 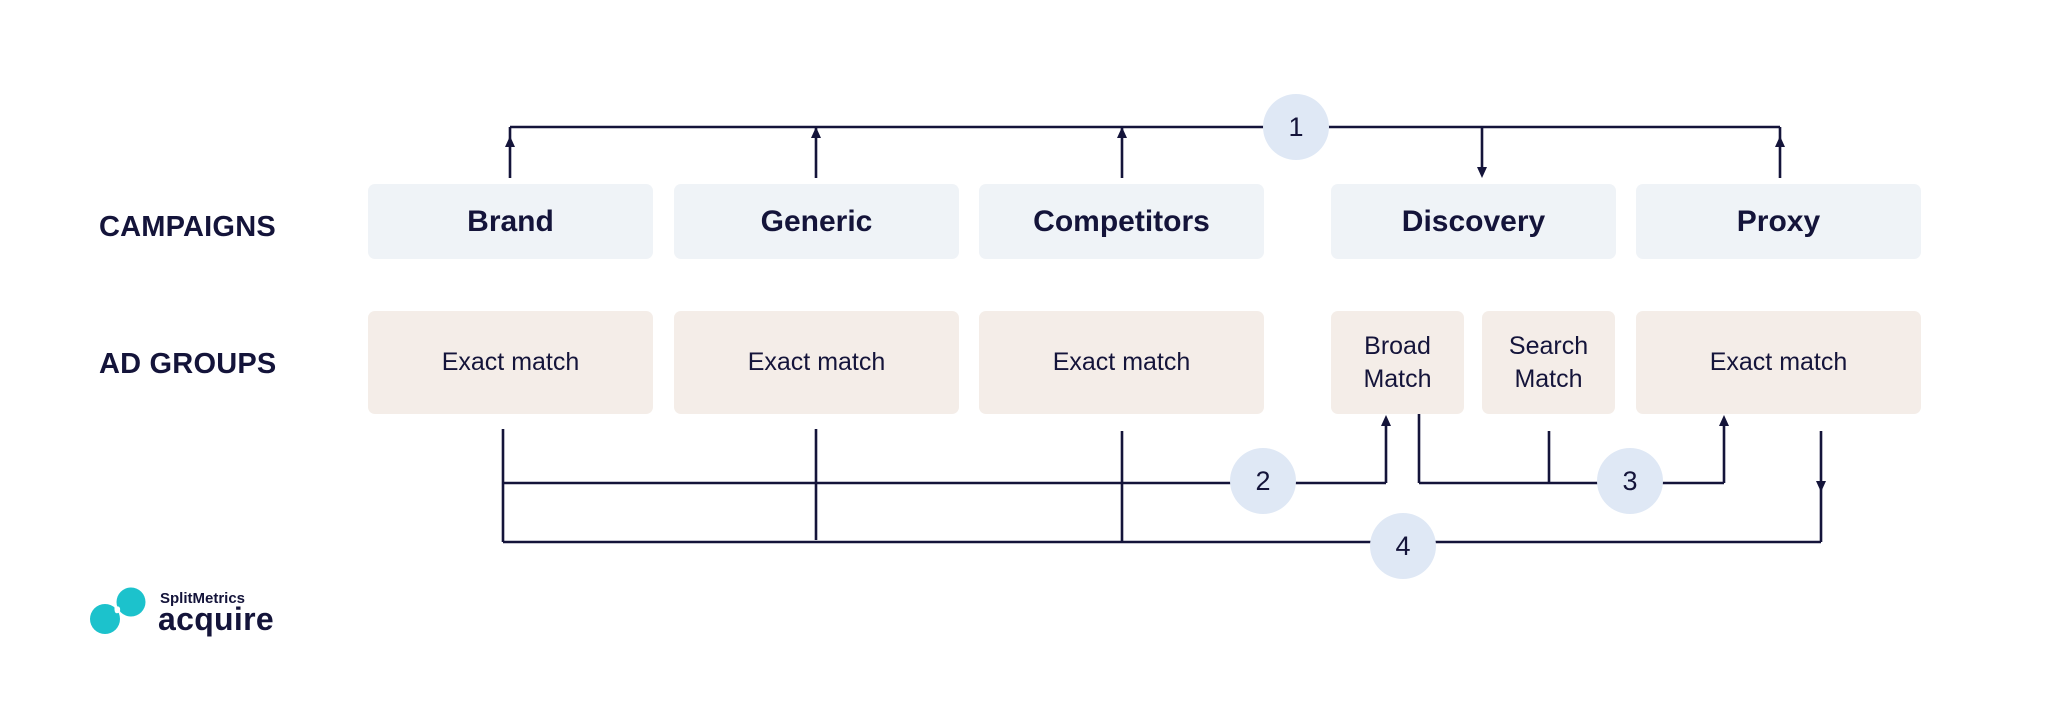 What do you see at coordinates (1473, 221) in the screenshot?
I see `campaign-discovery: Discovery` at bounding box center [1473, 221].